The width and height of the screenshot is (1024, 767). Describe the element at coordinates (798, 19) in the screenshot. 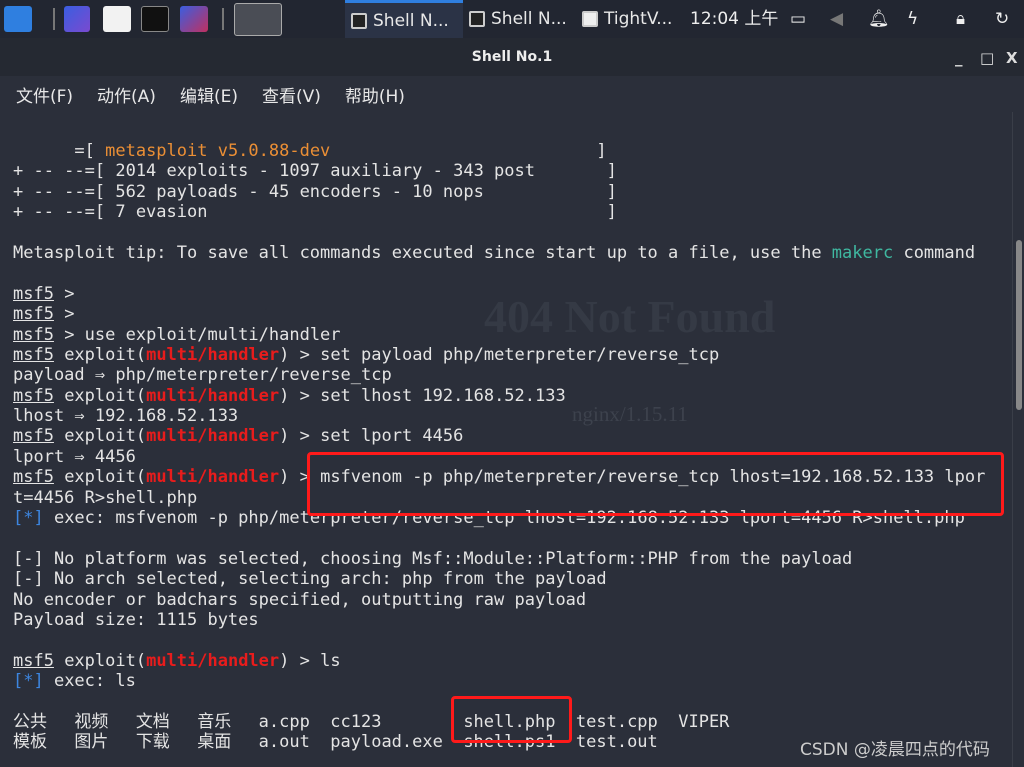

I see `display-icon: ▭` at that location.